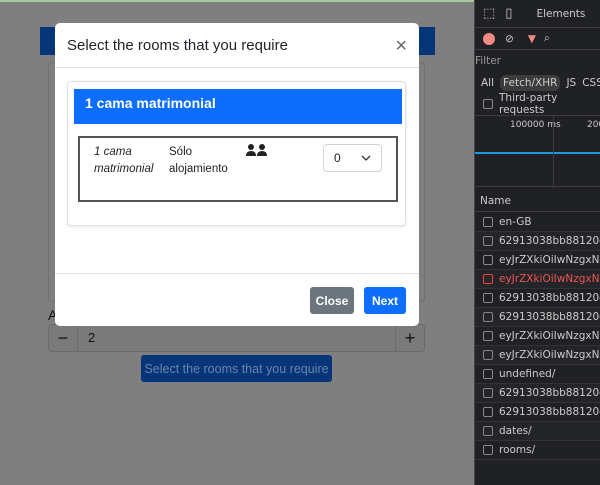 The height and width of the screenshot is (485, 600). What do you see at coordinates (527, 374) in the screenshot?
I see `request-name: undefined/` at bounding box center [527, 374].